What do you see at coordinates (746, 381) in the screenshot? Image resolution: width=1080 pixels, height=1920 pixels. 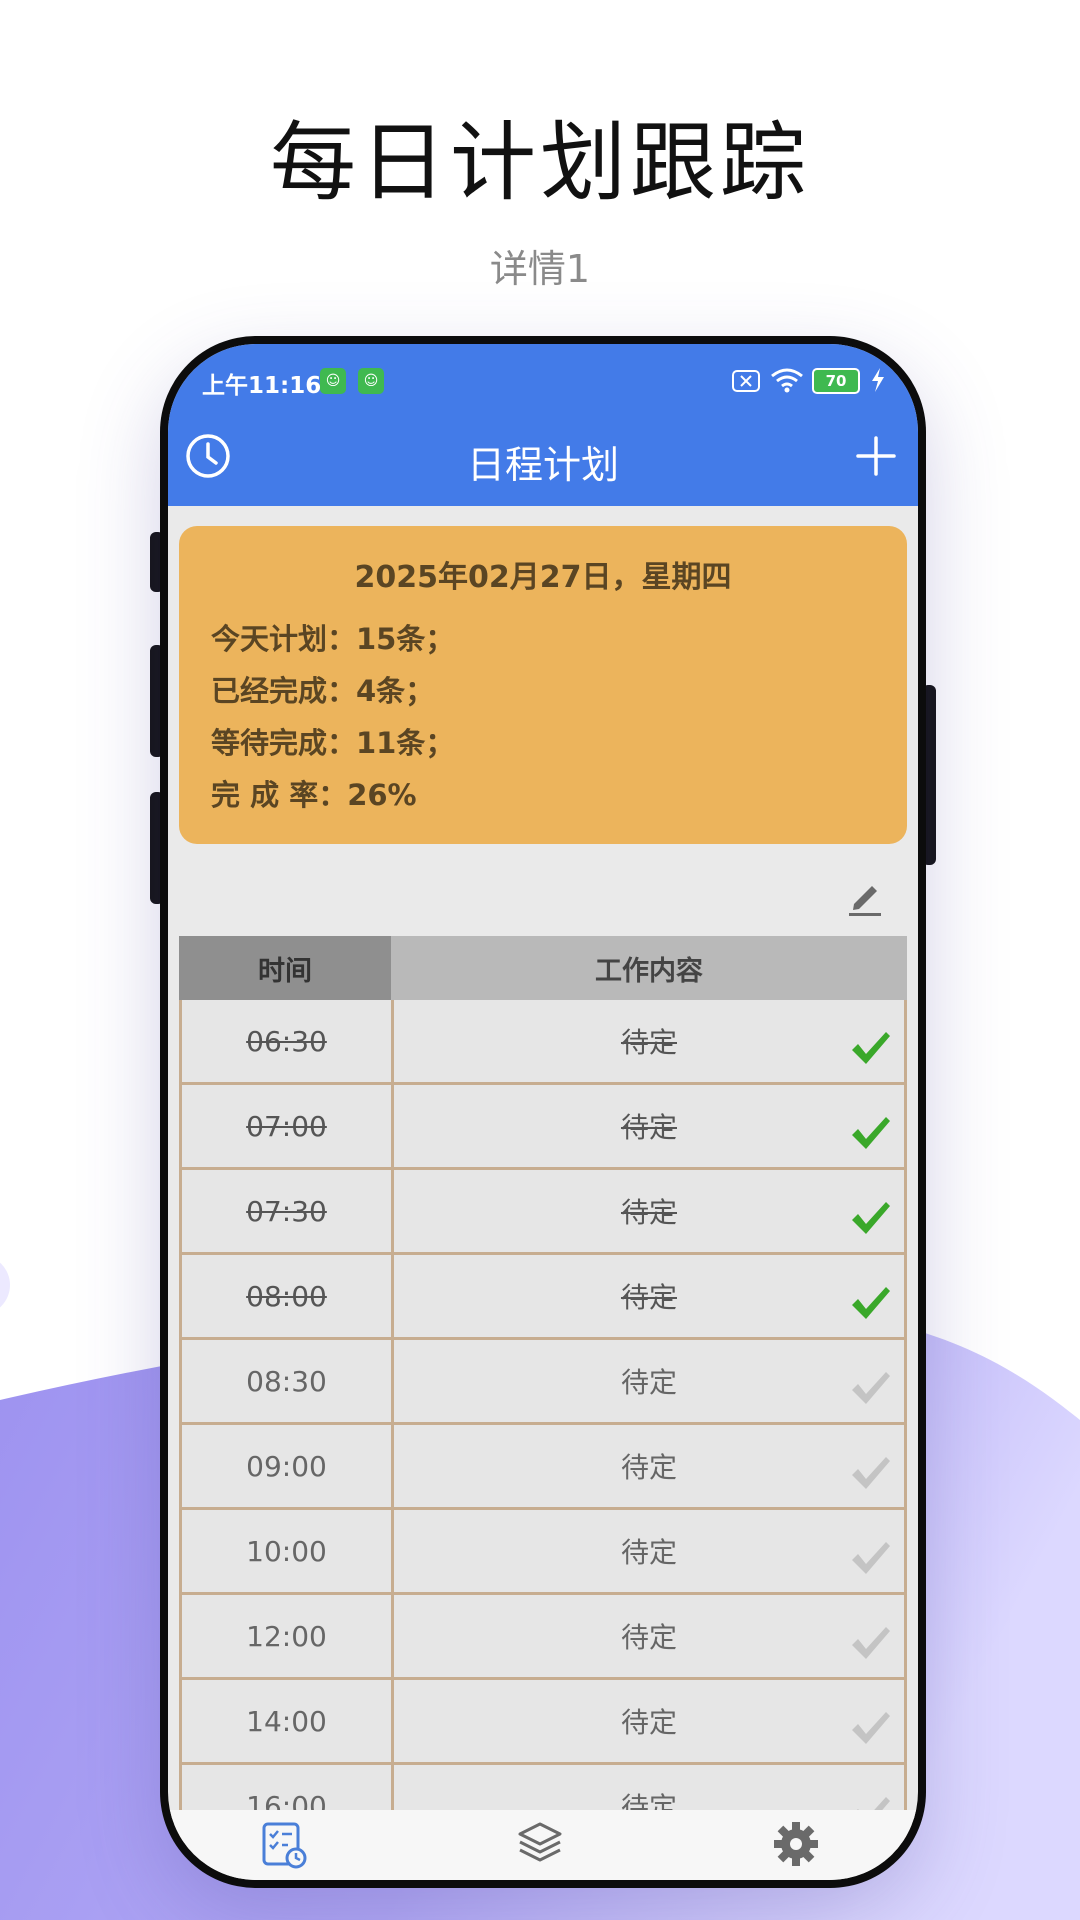 I see `no-sim-icon` at bounding box center [746, 381].